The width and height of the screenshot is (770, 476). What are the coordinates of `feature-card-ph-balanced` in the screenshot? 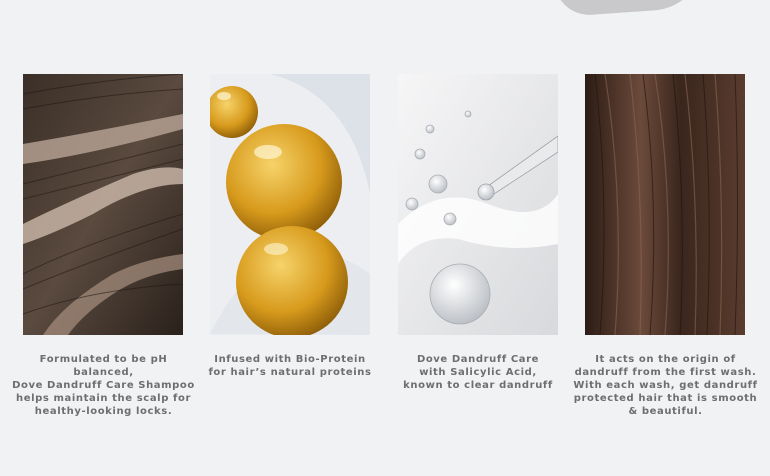 It's located at (103, 204).